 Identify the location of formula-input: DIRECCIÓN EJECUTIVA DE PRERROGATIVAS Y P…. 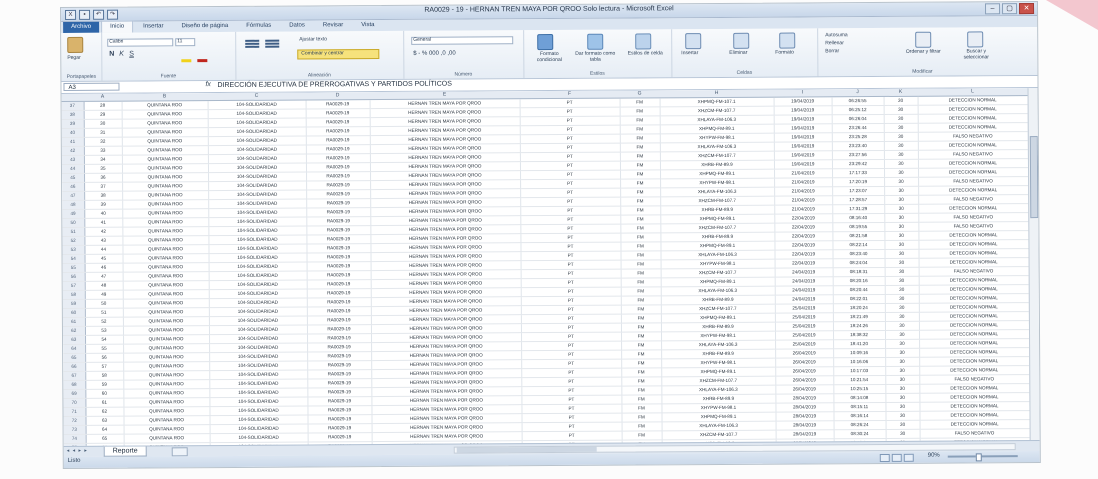
(334, 85).